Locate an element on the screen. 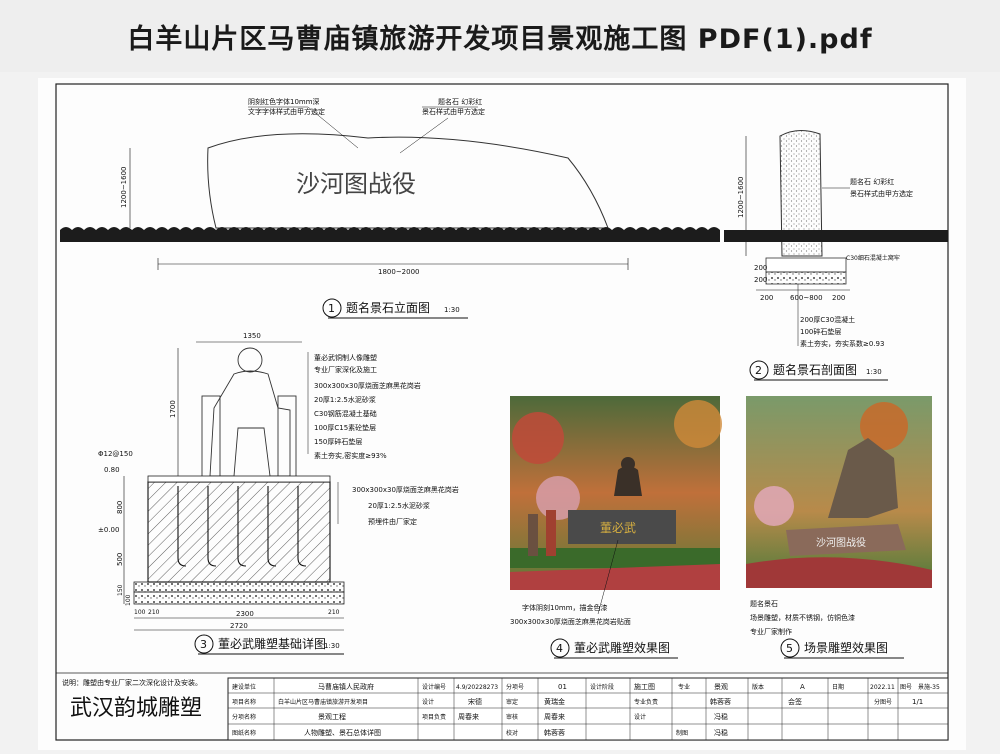 The image size is (1000, 754). p2-dim-bottom-1: 200 is located at coordinates (766, 298).